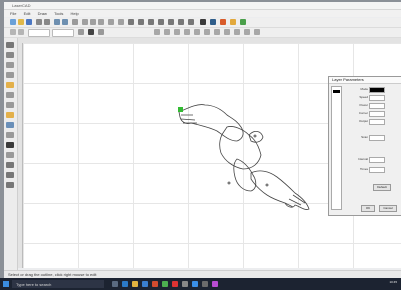 This screenshot has height=290, width=401. What do you see at coordinates (207, 32) in the screenshot?
I see `distribute-icon` at bounding box center [207, 32].